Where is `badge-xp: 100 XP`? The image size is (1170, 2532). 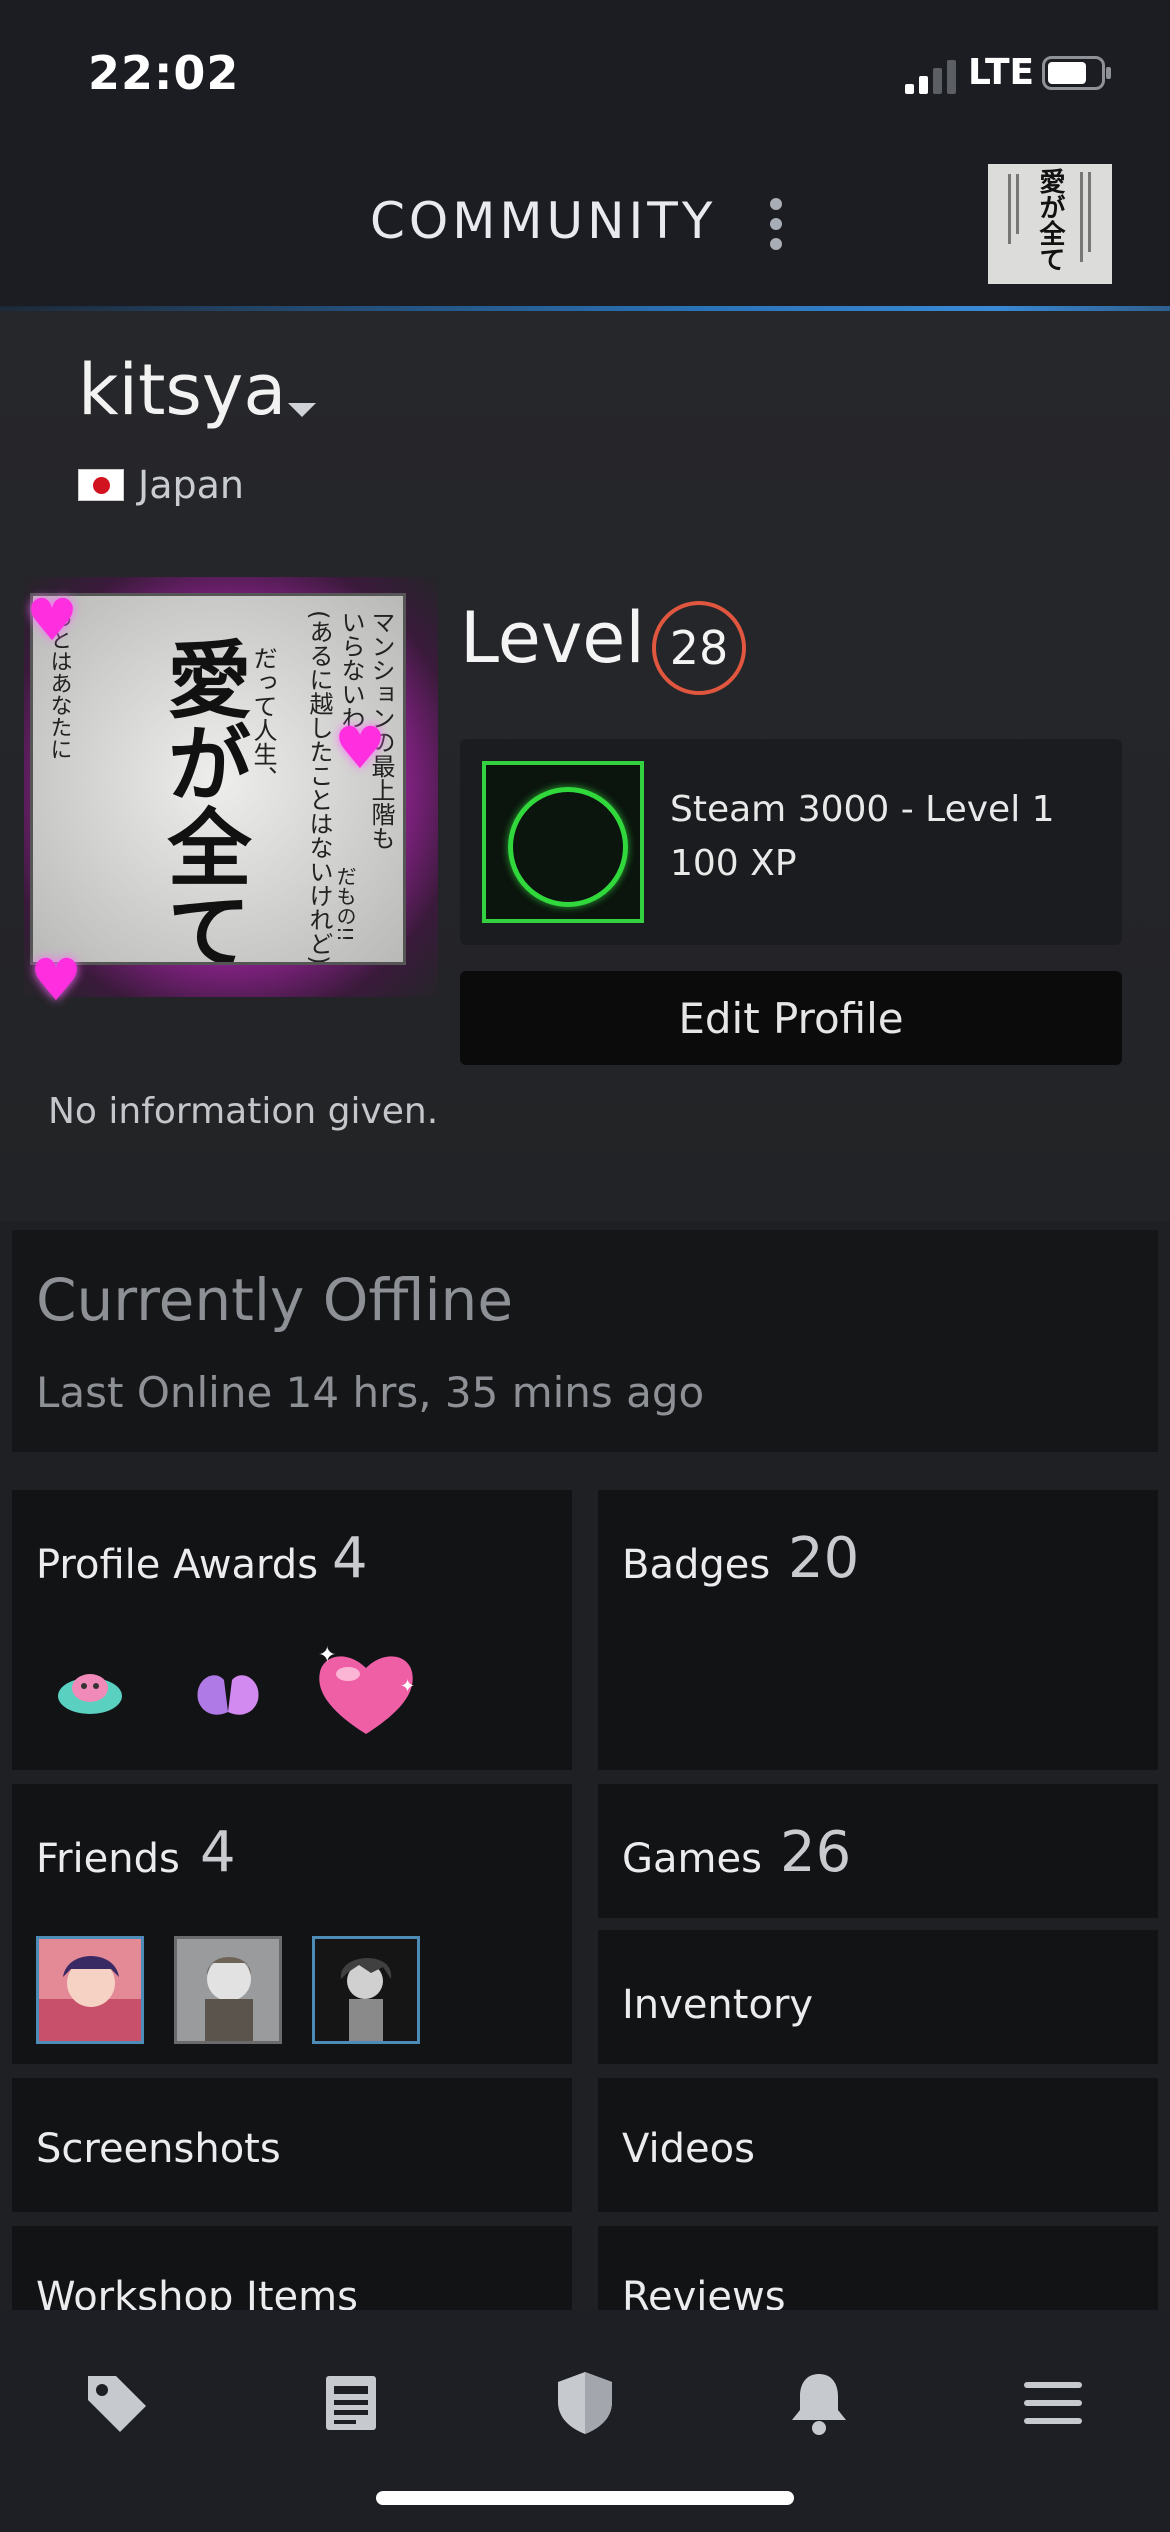 badge-xp: 100 XP is located at coordinates (733, 863).